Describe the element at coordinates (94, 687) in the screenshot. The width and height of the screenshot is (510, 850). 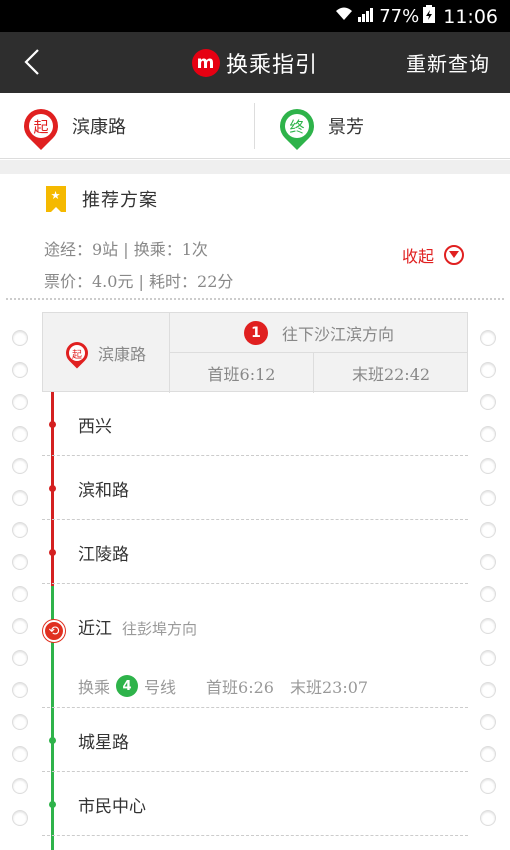
I see `transfer-prefix: 换乘` at that location.